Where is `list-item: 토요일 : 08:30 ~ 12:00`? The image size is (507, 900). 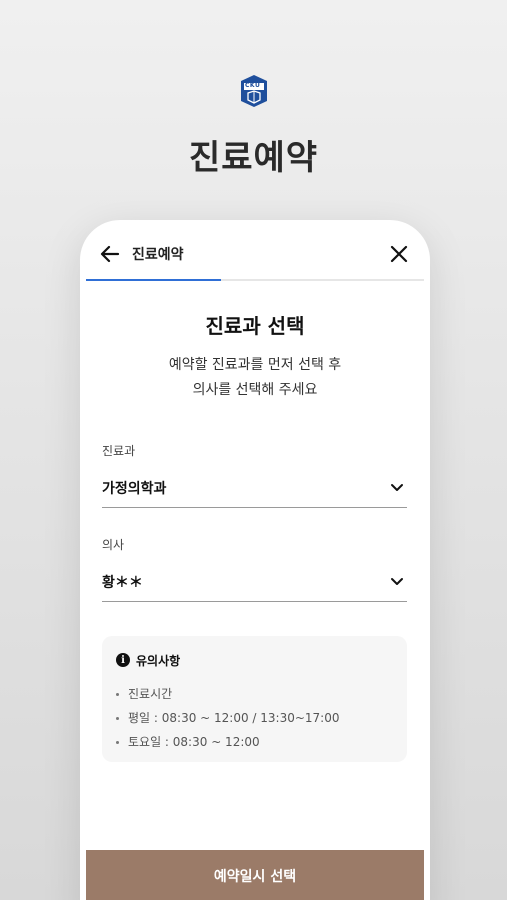
list-item: 토요일 : 08:30 ~ 12:00 is located at coordinates (228, 742).